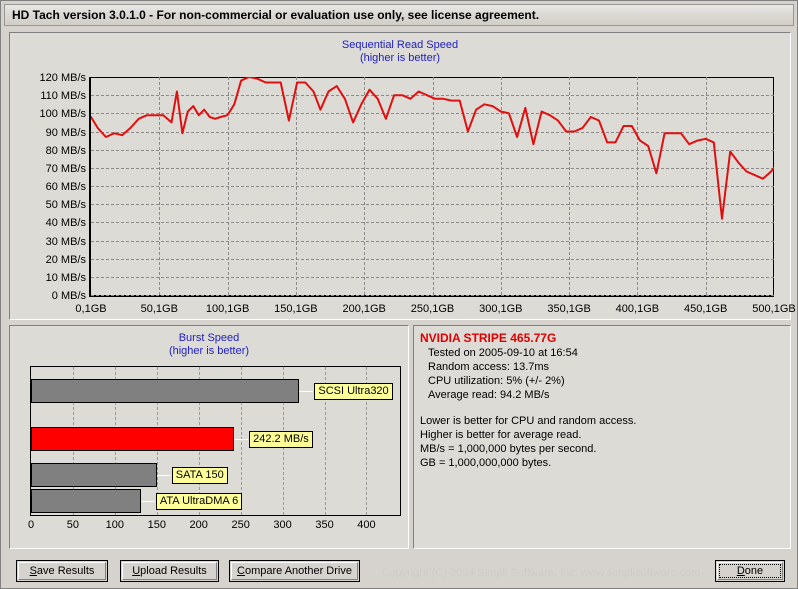 The height and width of the screenshot is (589, 798). I want to click on read-y-tick-label: 90 MB/s, so click(65, 132).